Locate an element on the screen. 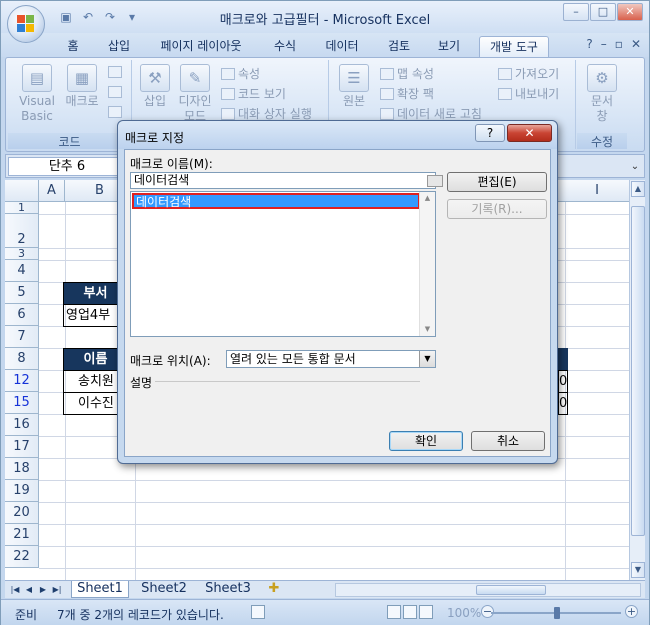 This screenshot has width=650, height=625. macro-list: 데이터검색 ▲ ▼ is located at coordinates (283, 264).